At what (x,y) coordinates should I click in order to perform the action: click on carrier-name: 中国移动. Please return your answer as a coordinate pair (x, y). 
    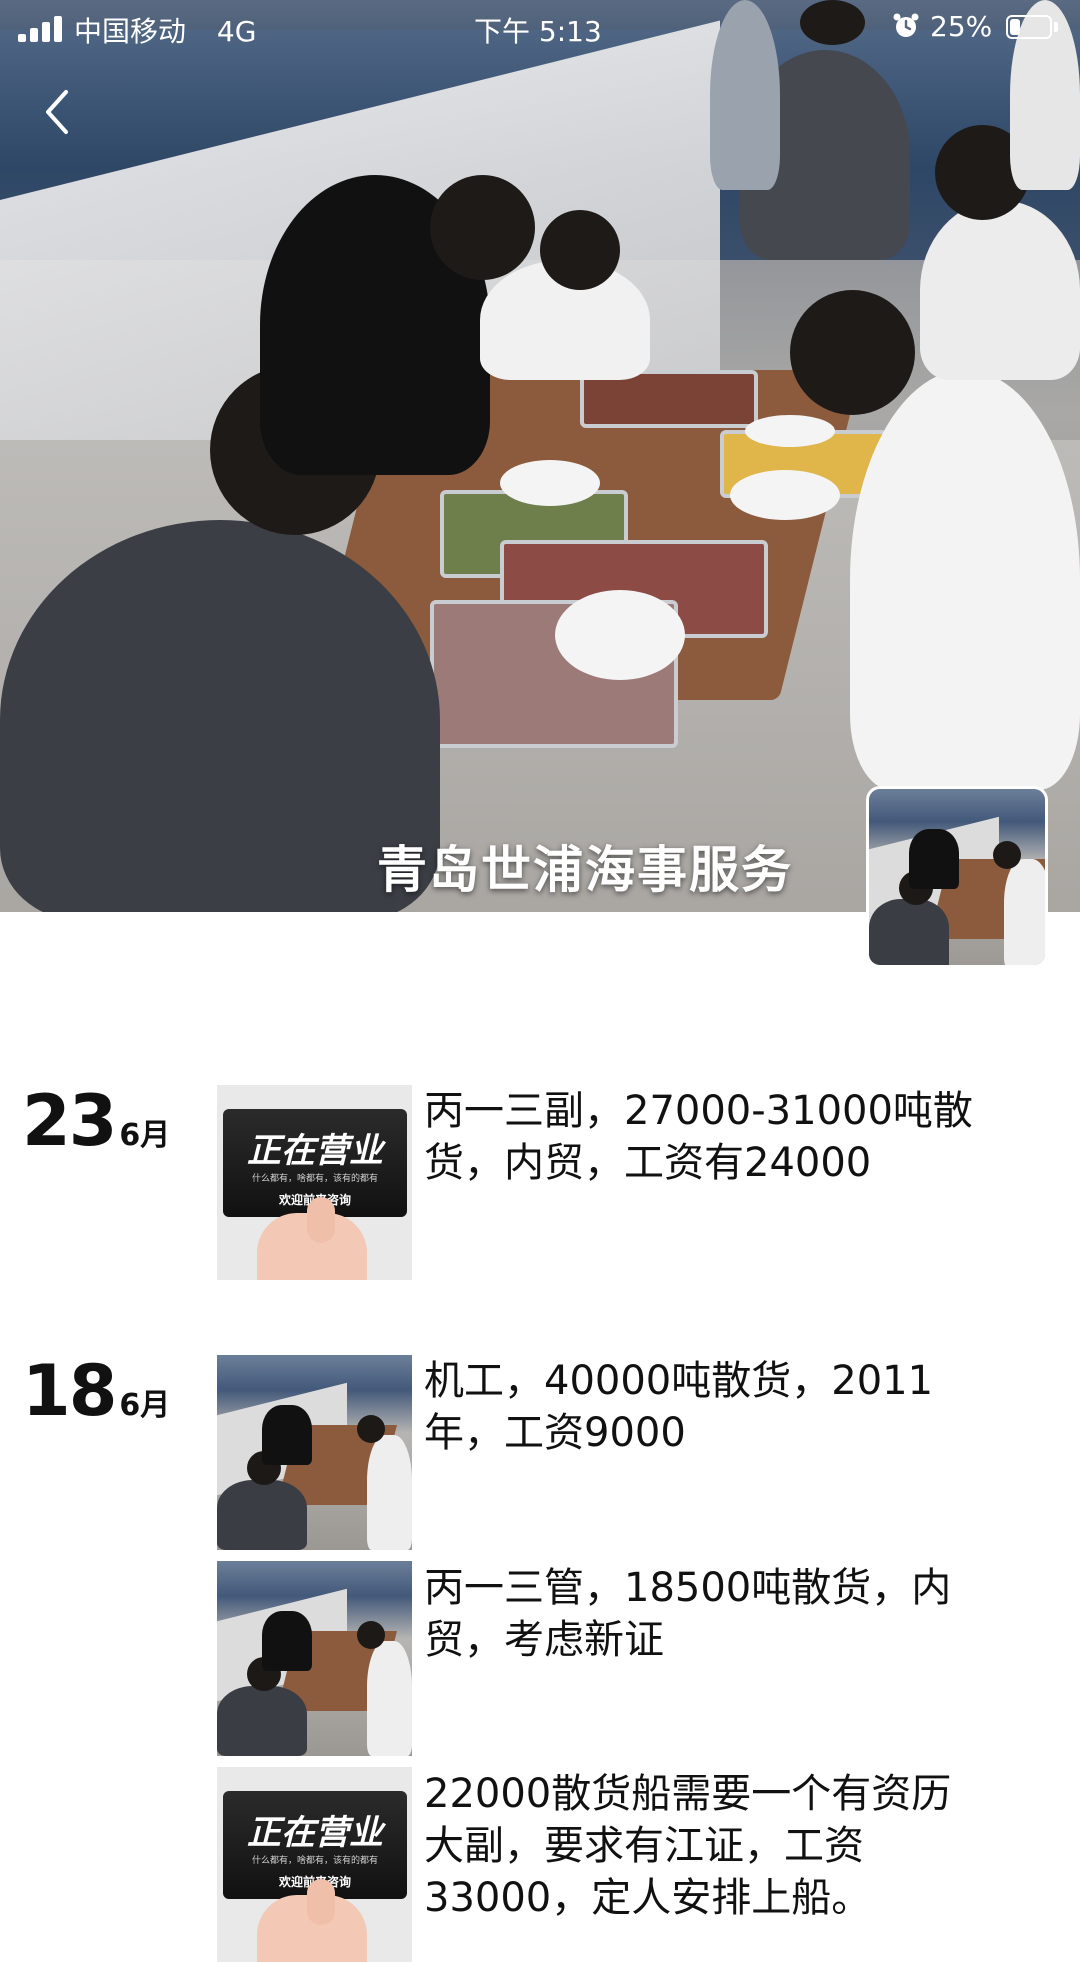
    Looking at the image, I should click on (130, 31).